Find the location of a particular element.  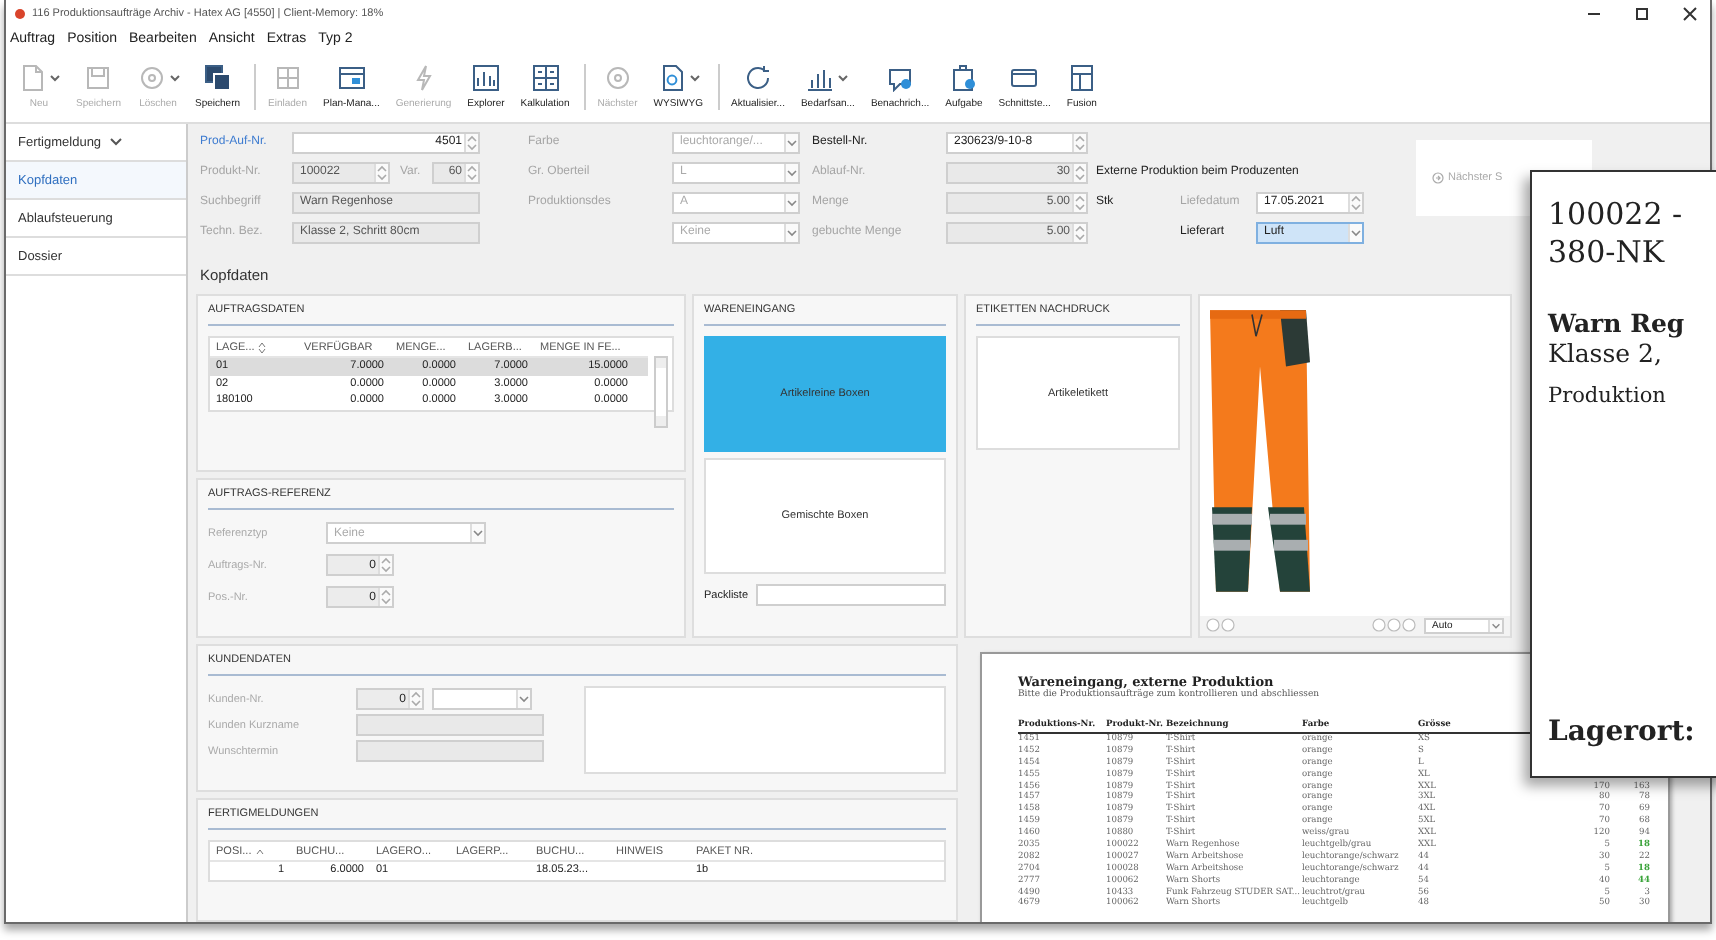

zoom-button is located at coordinates (1394, 625).